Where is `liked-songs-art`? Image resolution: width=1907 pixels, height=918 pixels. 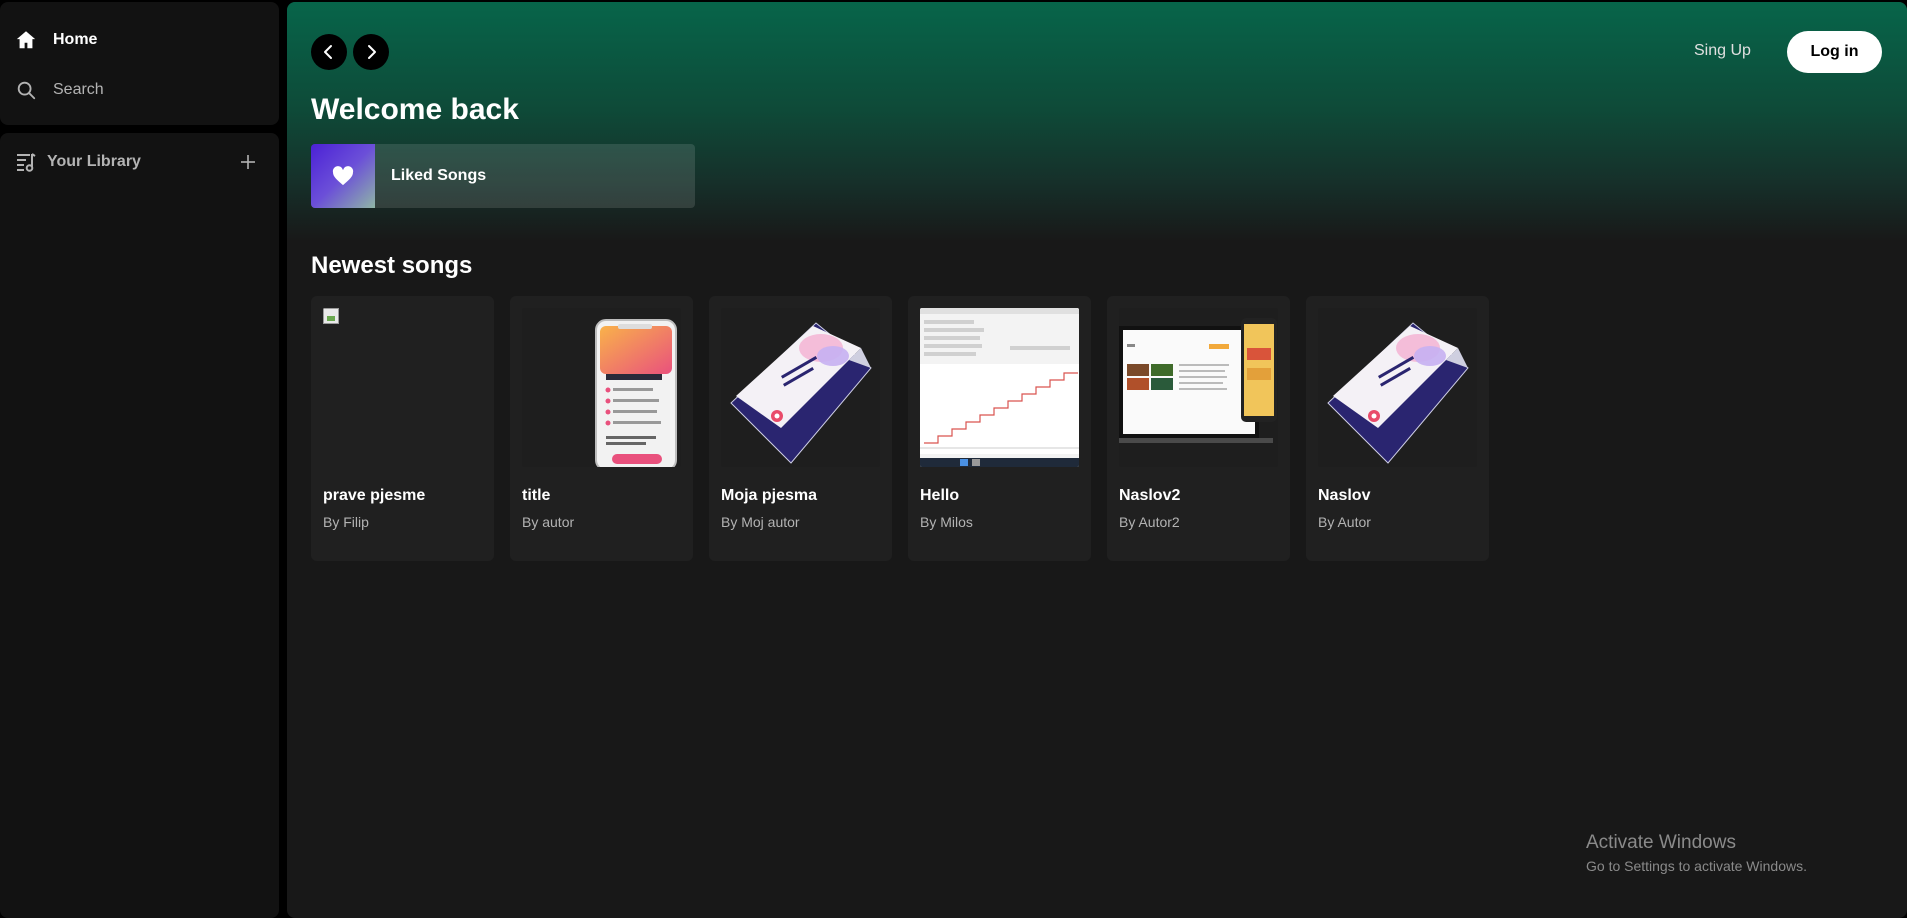
liked-songs-art is located at coordinates (343, 176).